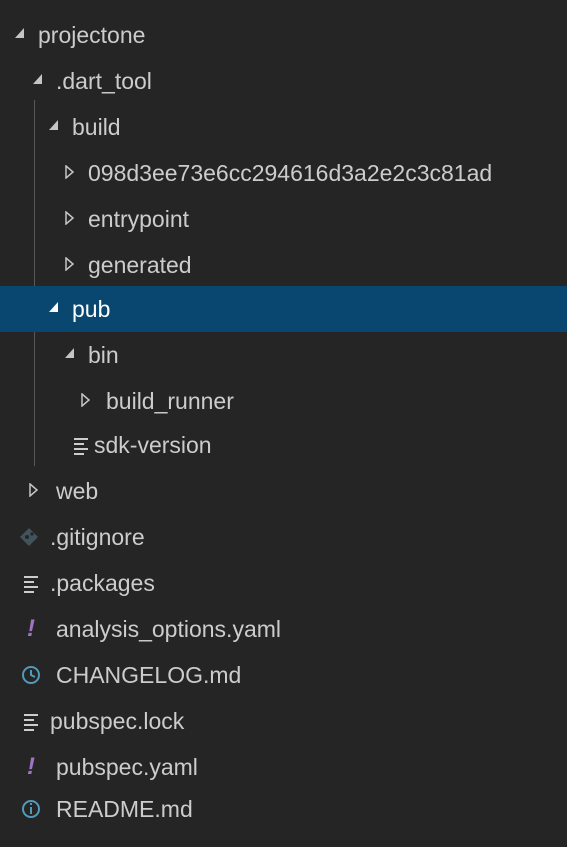  I want to click on git-icon, so click(29, 537).